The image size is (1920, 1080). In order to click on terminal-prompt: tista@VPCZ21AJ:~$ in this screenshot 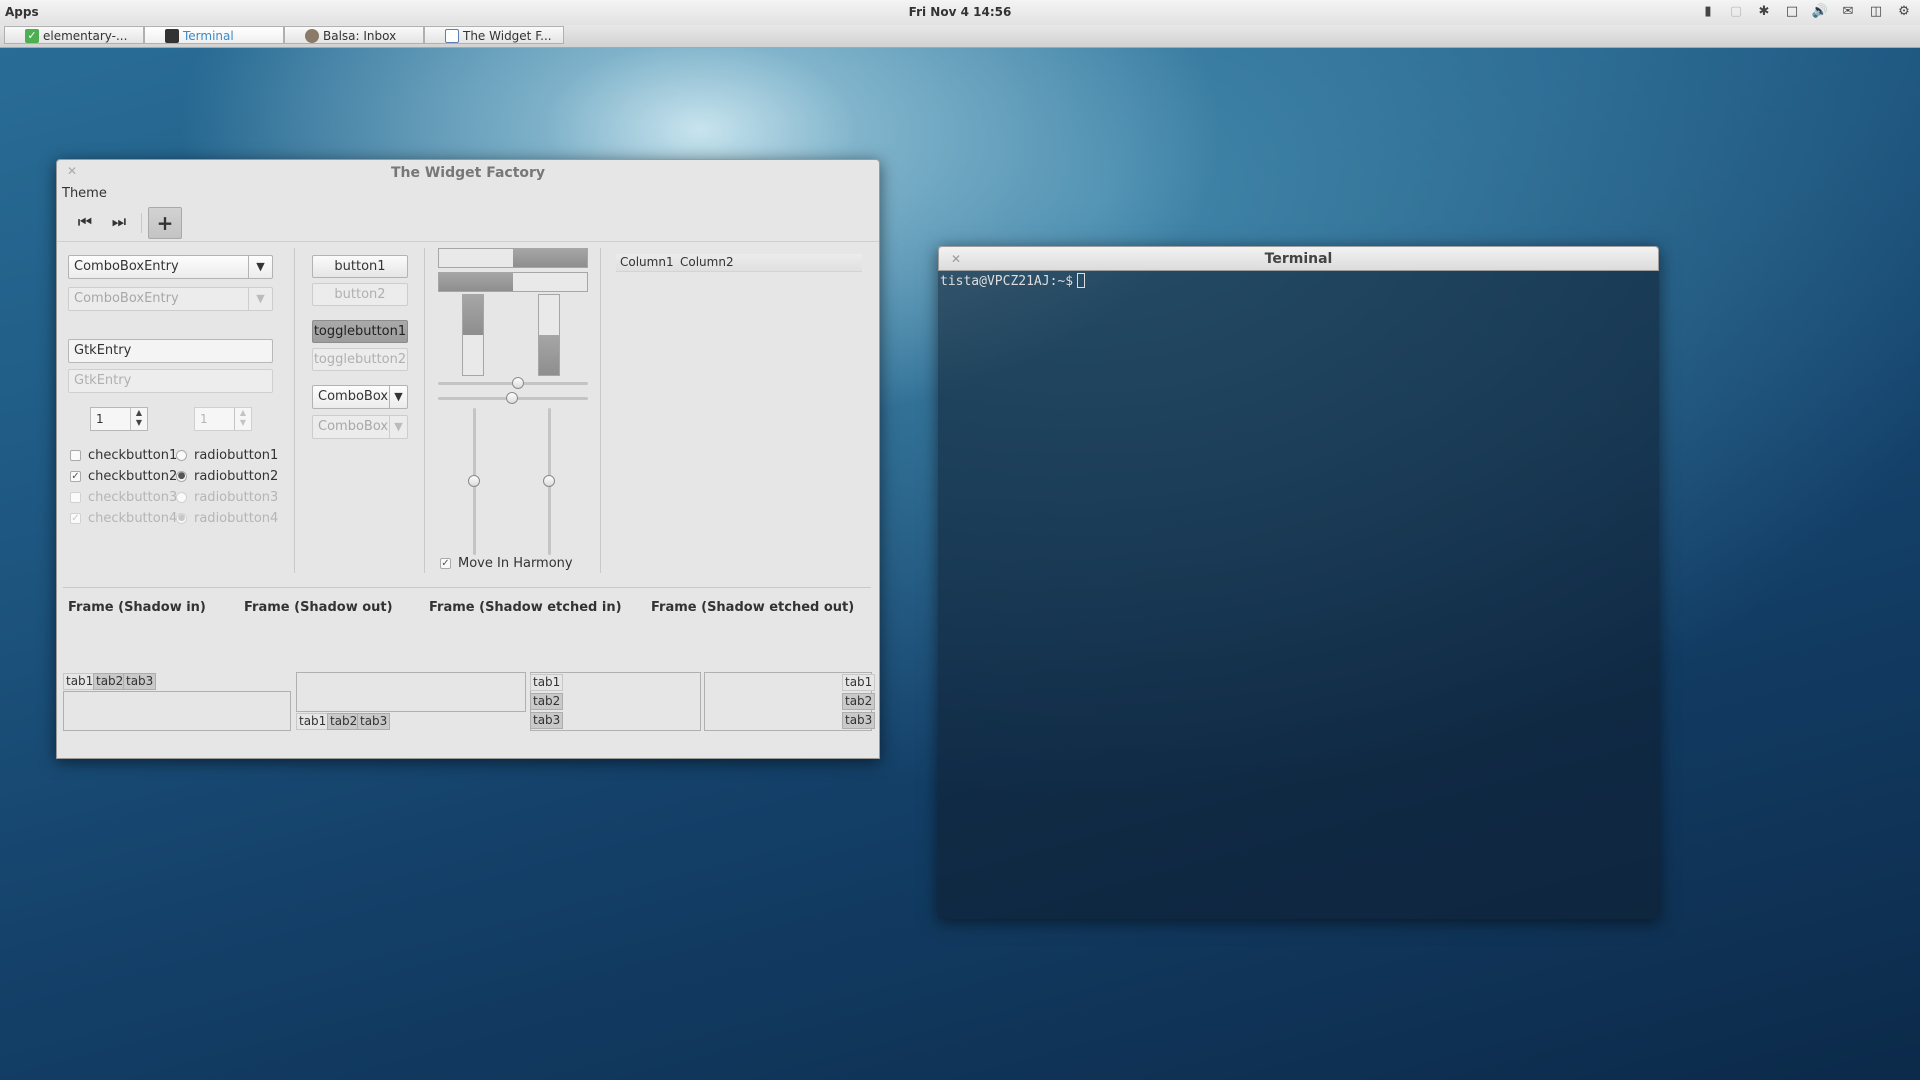, I will do `click(1013, 281)`.